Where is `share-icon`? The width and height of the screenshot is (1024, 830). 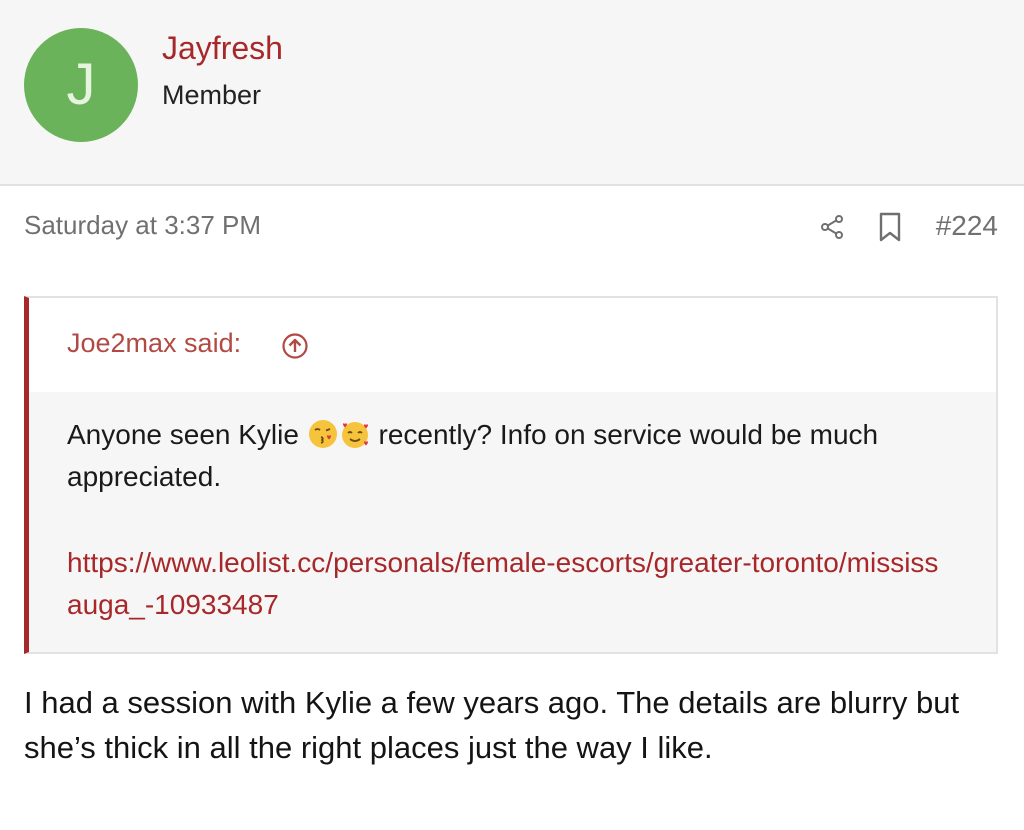
share-icon is located at coordinates (832, 227).